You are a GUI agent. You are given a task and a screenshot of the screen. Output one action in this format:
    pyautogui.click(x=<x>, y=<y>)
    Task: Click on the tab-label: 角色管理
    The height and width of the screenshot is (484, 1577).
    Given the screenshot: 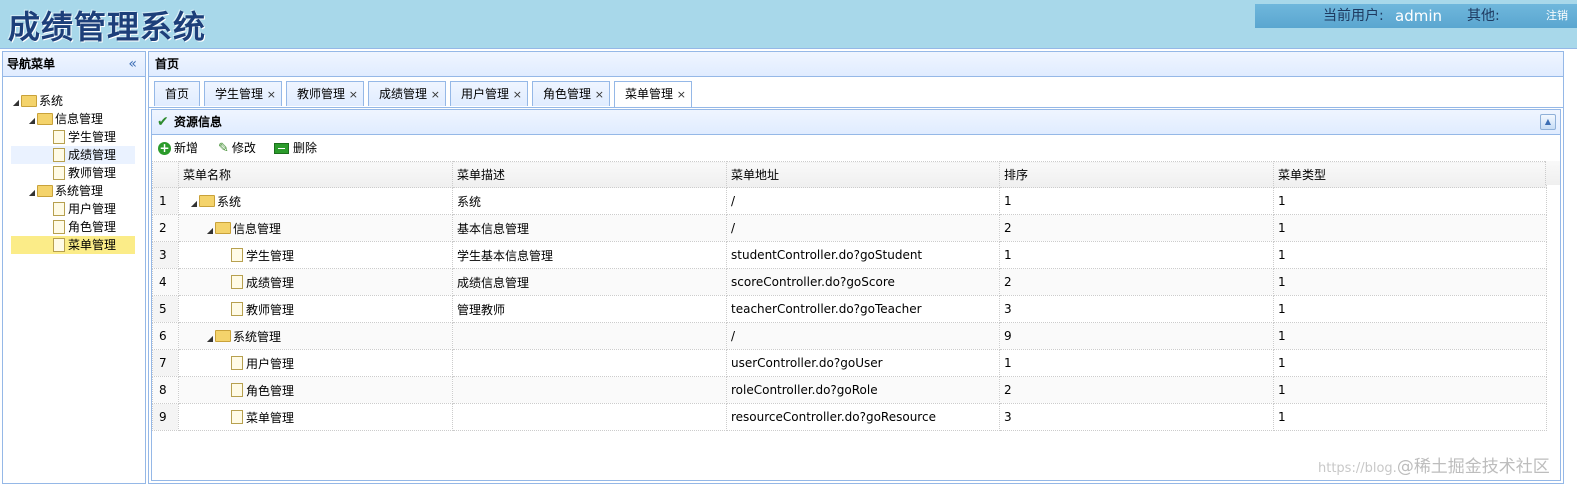 What is the action you would take?
    pyautogui.click(x=567, y=94)
    